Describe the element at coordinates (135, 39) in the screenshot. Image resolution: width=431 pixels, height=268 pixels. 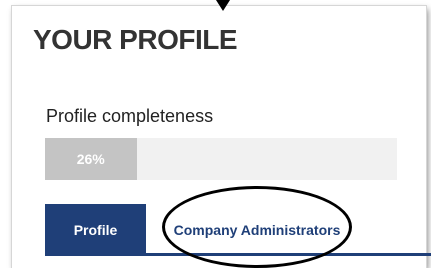
I see `page-title: YOUR PROFILE` at that location.